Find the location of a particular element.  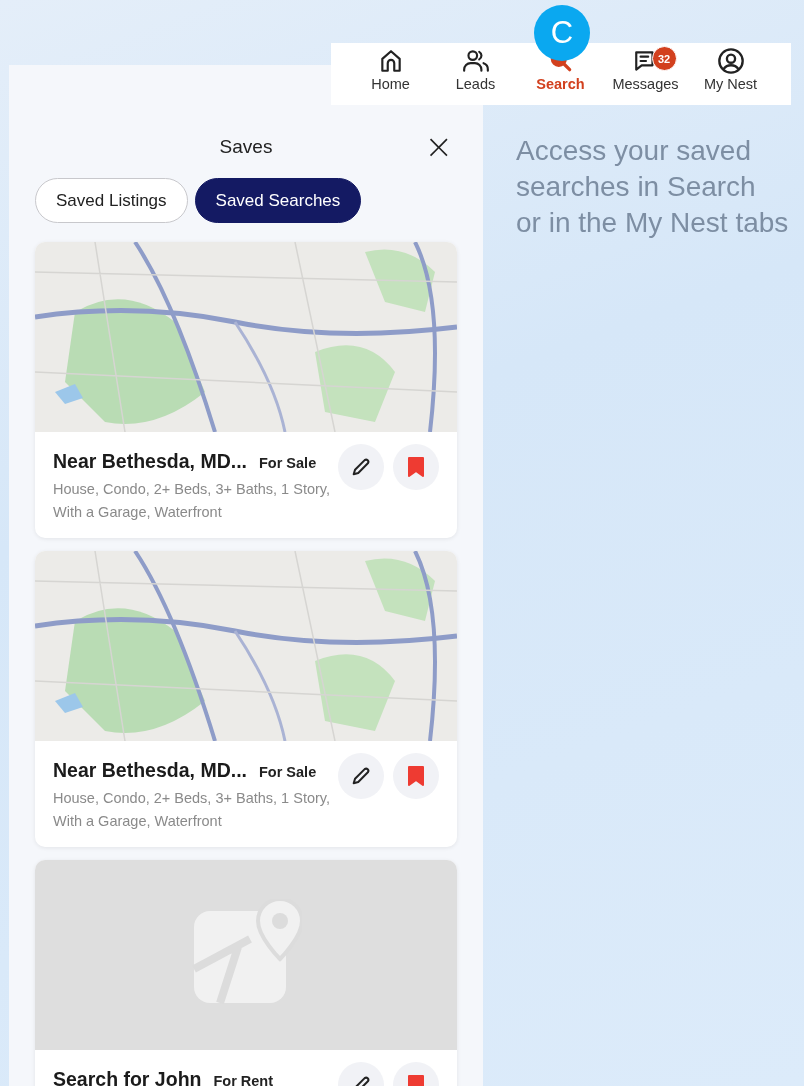

nav-tab: Home is located at coordinates (390, 74).